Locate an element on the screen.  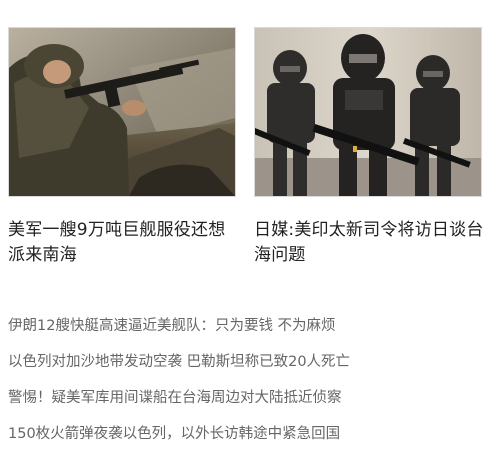
card-2-title: 日媒:美印太新司令将访日谈台海问题 is located at coordinates (369, 243).